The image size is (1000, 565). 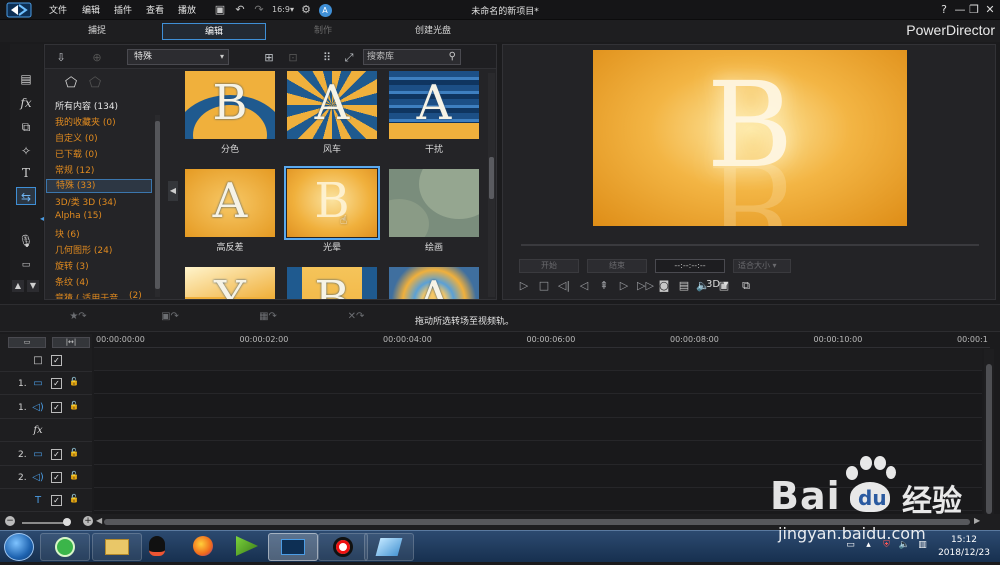 I want to click on download-icon: ⊕, so click(x=97, y=57).